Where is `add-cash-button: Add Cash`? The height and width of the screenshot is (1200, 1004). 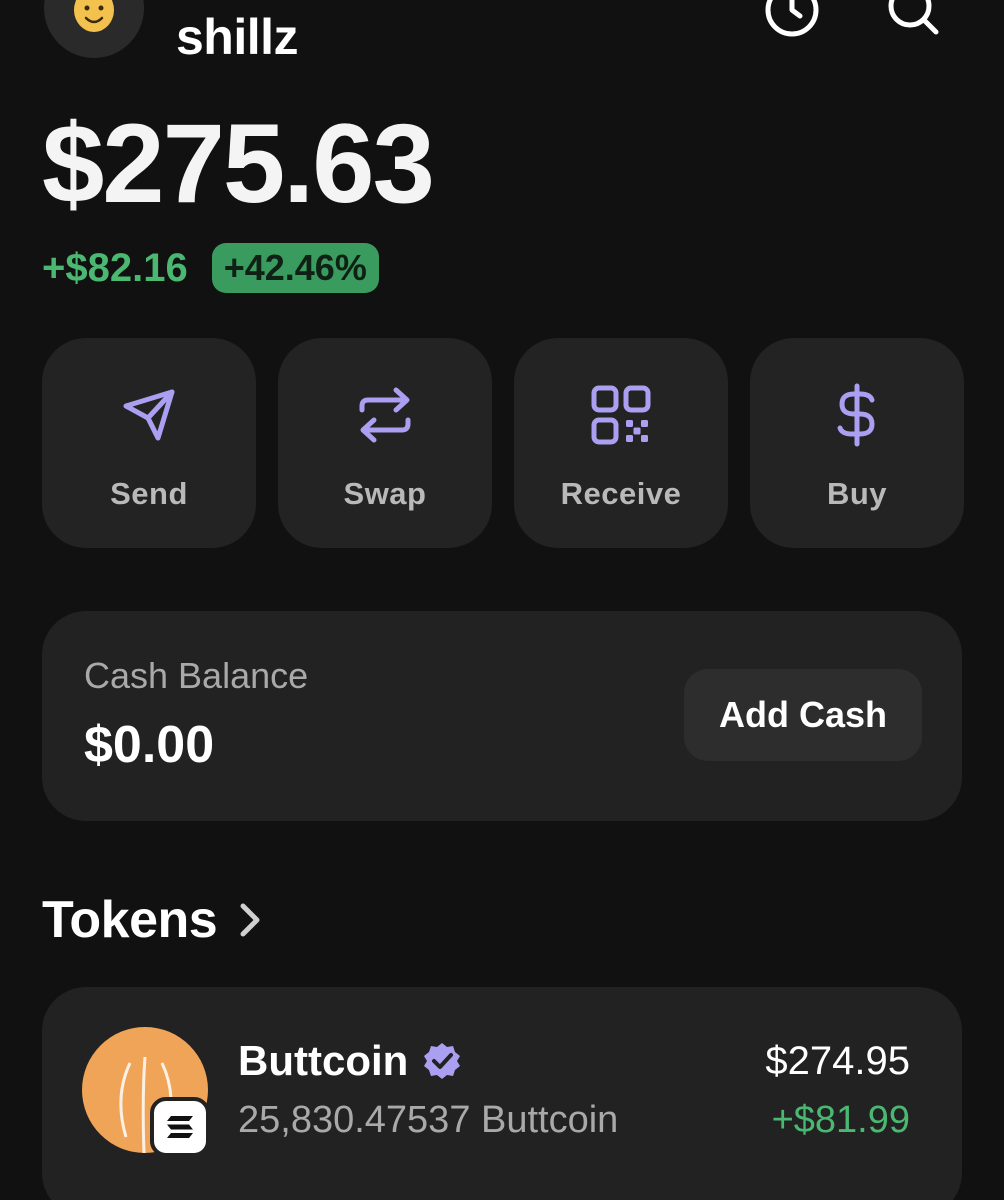
add-cash-button: Add Cash is located at coordinates (803, 715).